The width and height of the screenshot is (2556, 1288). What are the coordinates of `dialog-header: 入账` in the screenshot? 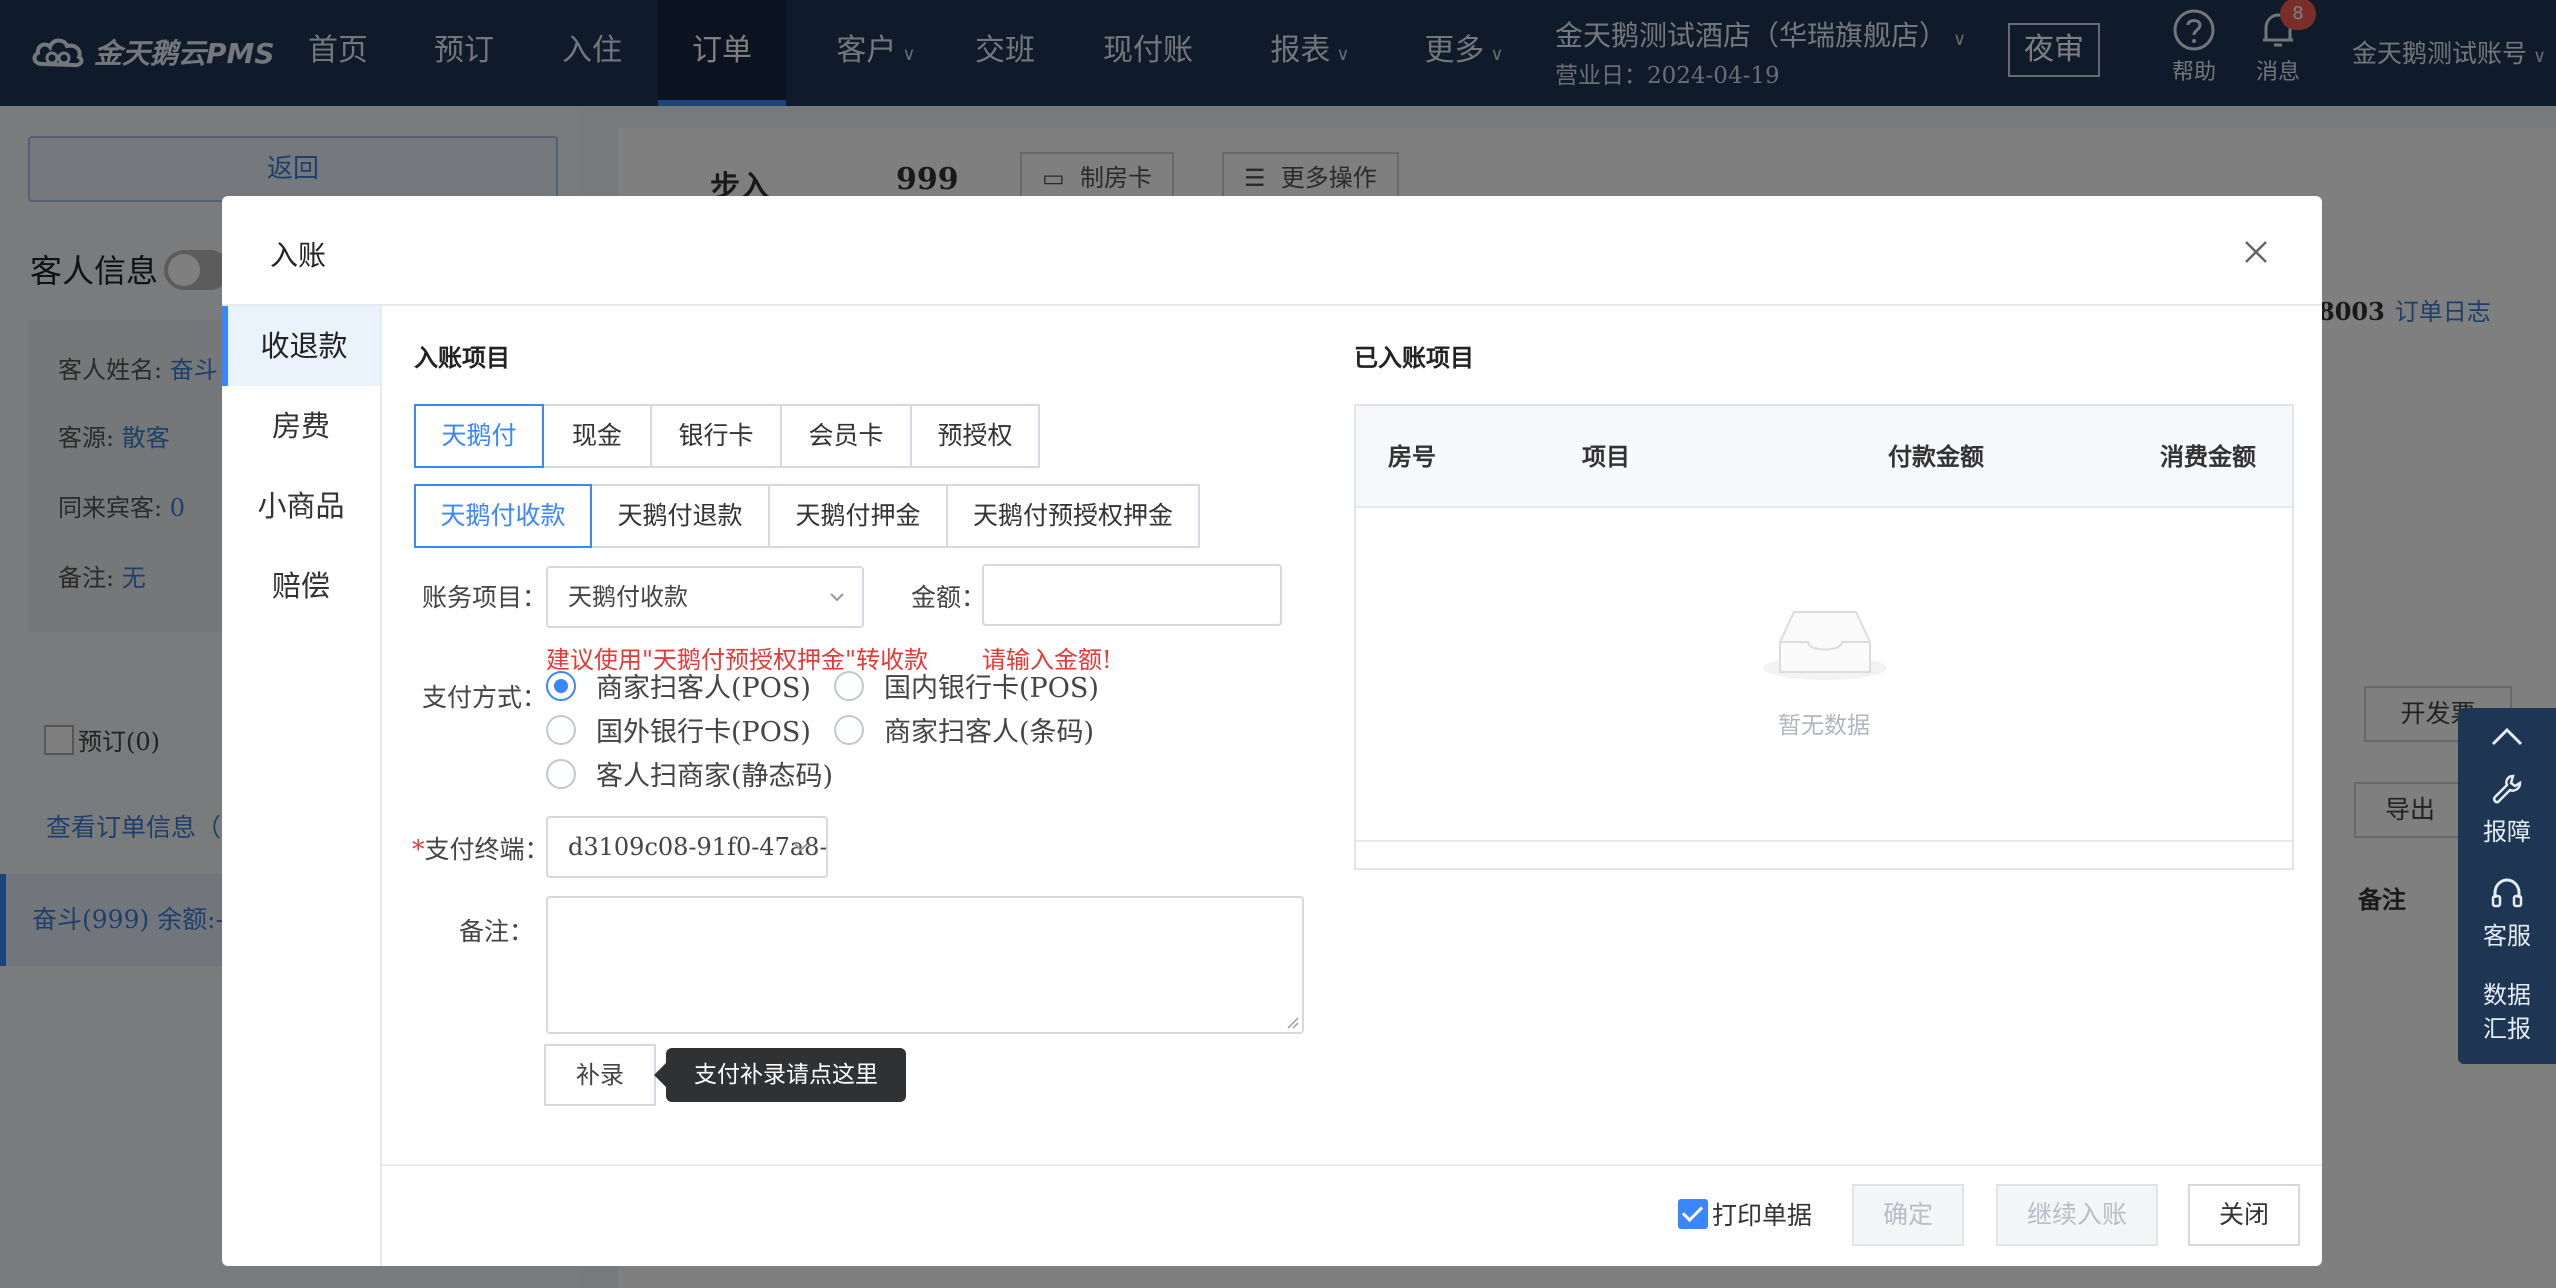 It's located at (1272, 251).